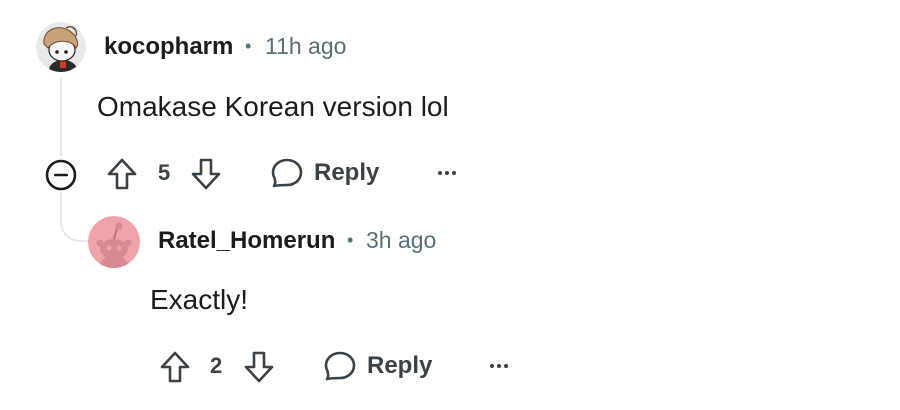 Image resolution: width=900 pixels, height=410 pixels. I want to click on collapse-thread-button, so click(61, 175).